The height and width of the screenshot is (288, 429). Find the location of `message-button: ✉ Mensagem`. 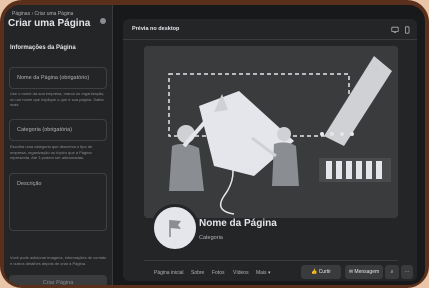

message-button: ✉ Mensagem is located at coordinates (364, 272).